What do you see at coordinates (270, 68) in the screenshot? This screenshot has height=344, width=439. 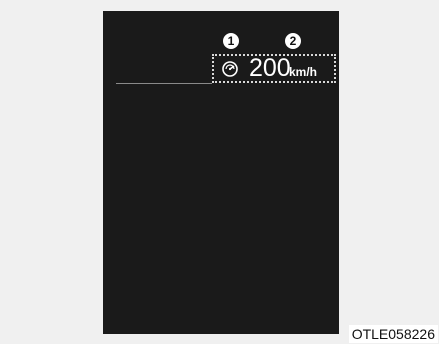 I see `speed-value: 200` at bounding box center [270, 68].